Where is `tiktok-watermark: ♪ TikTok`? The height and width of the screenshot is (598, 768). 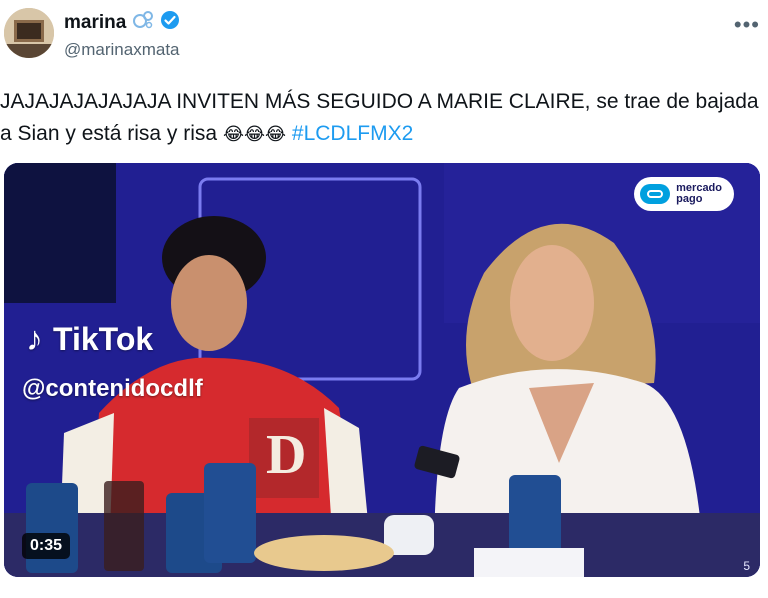
tiktok-watermark: ♪ TikTok is located at coordinates (89, 339).